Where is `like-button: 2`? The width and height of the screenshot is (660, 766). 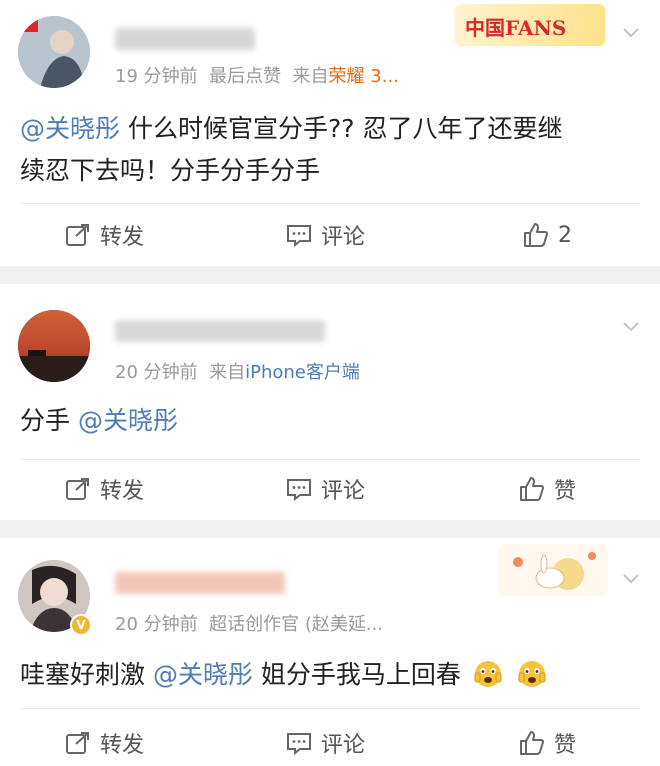 like-button: 2 is located at coordinates (547, 235).